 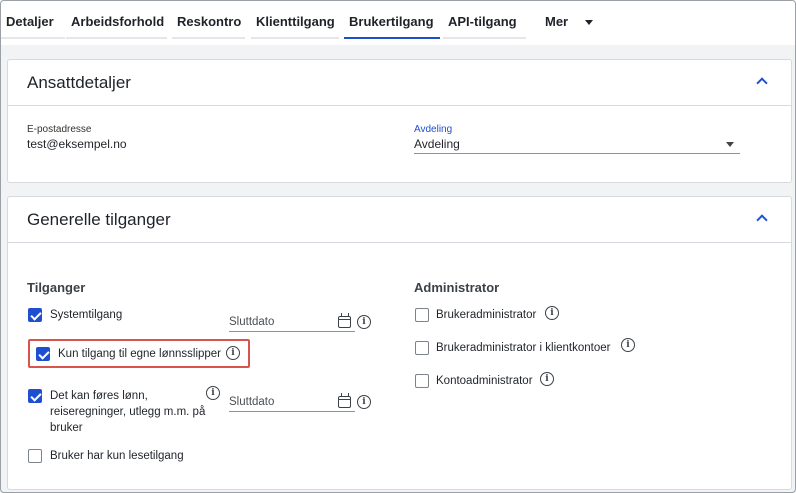 I want to click on kun-egne-lonnsslipper-label: Kun tilgang til egne lønnsslipper, so click(x=140, y=354).